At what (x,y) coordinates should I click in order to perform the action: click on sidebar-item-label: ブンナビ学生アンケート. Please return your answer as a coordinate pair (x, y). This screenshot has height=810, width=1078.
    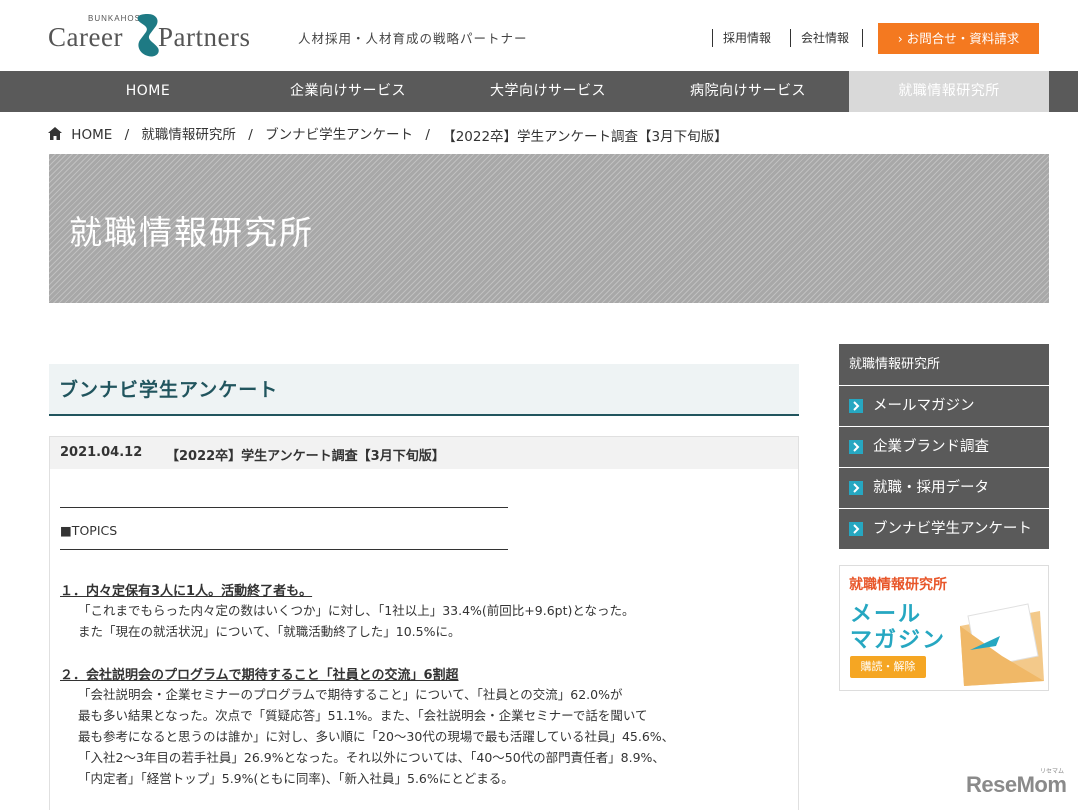
    Looking at the image, I should click on (952, 529).